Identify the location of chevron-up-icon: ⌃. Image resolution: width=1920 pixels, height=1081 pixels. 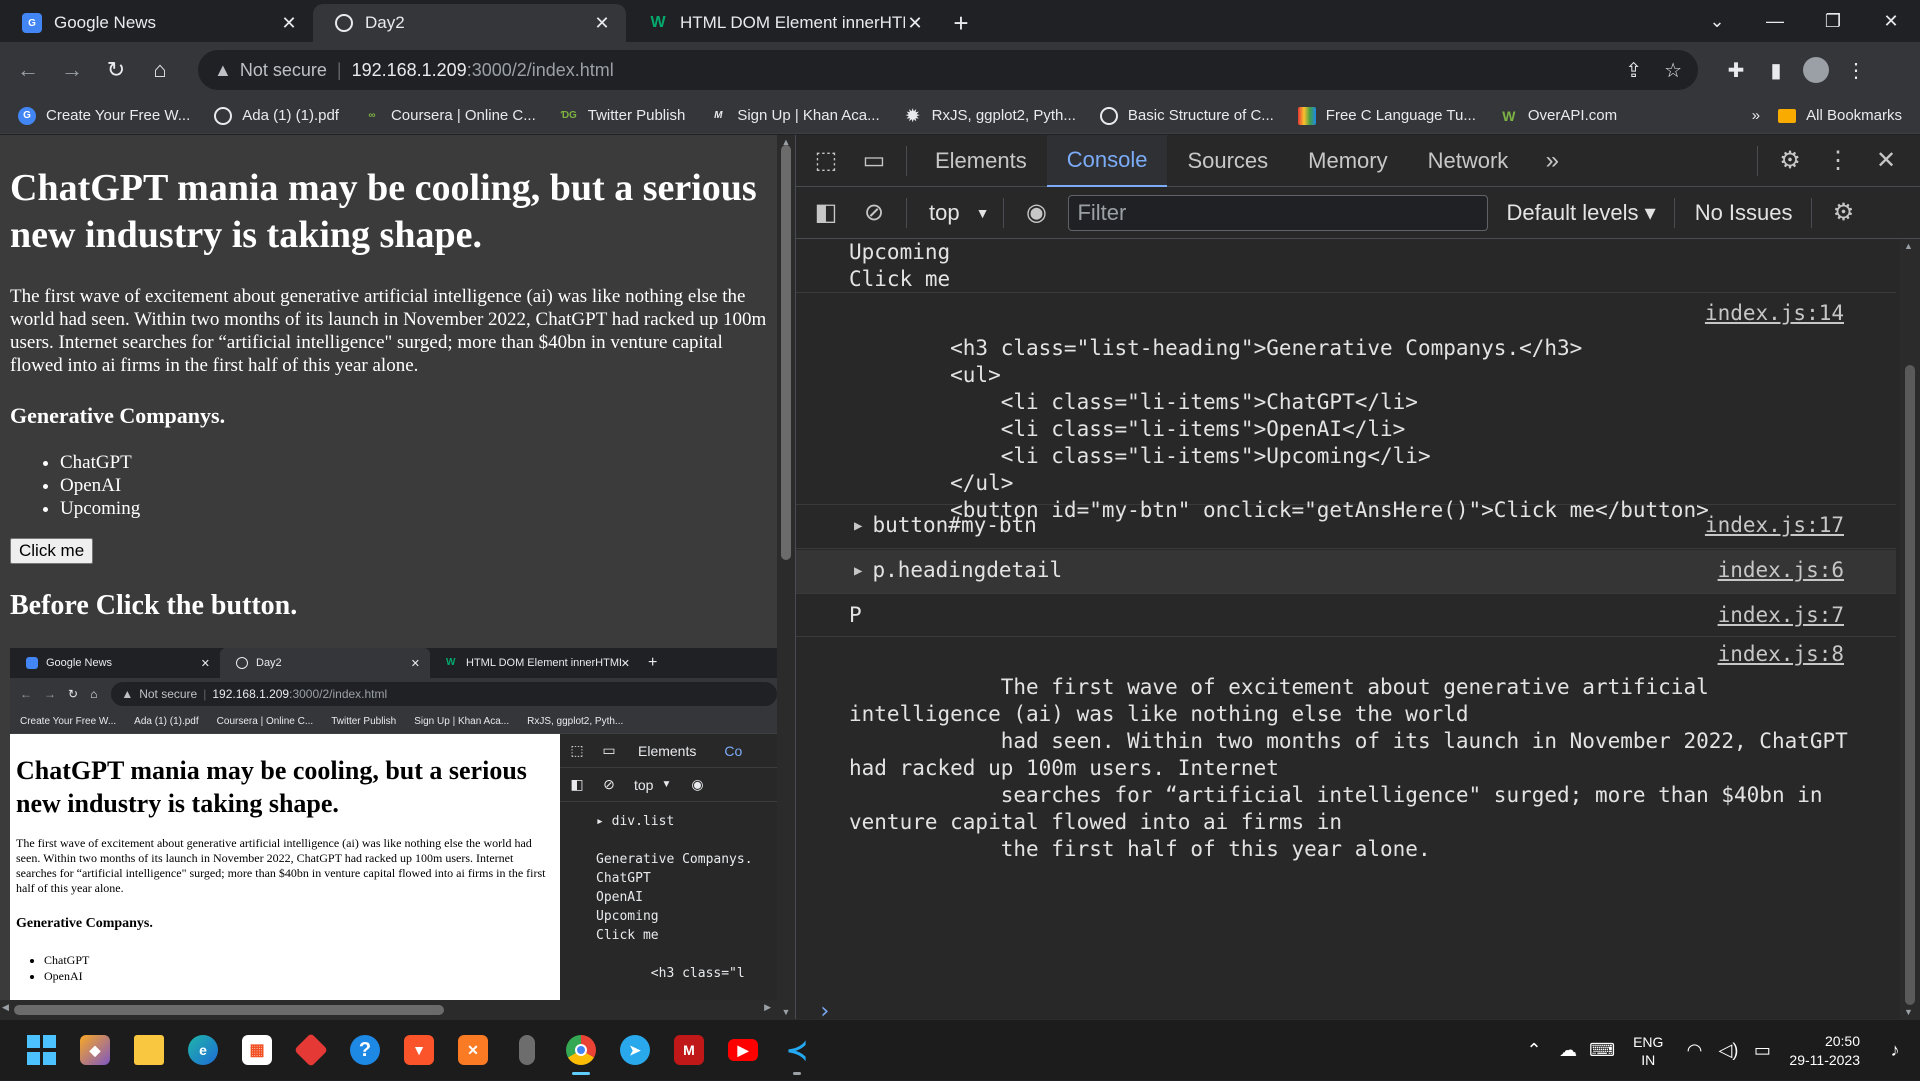
(1534, 1050).